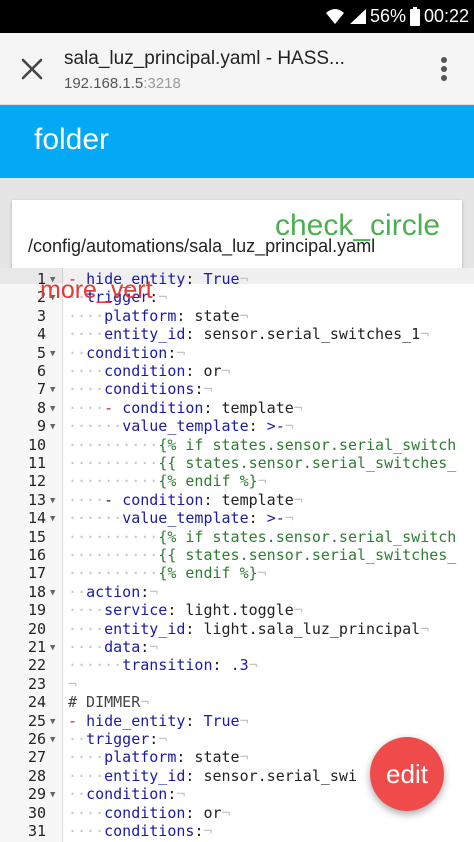 The height and width of the screenshot is (842, 474). Describe the element at coordinates (271, 775) in the screenshot. I see `code-token: : sensor.serial_swi` at that location.